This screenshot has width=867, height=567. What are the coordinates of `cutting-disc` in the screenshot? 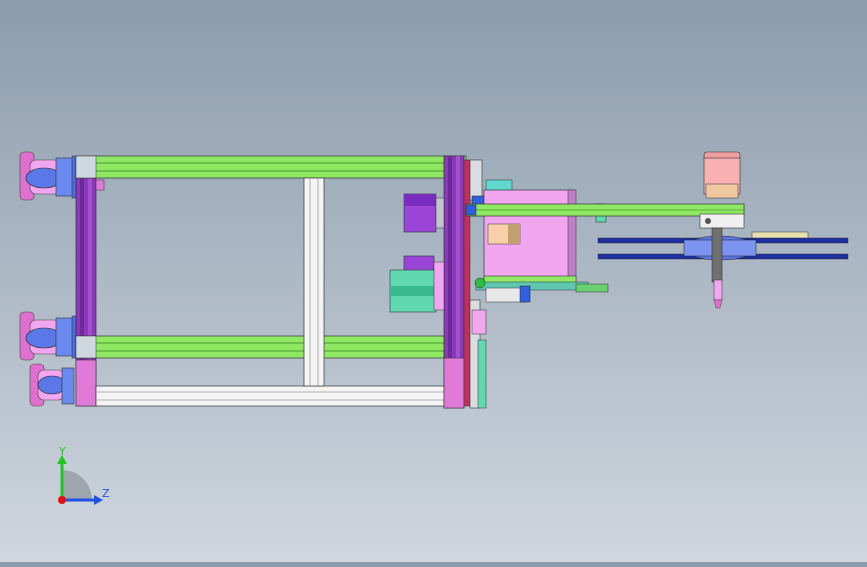 It's located at (723, 246).